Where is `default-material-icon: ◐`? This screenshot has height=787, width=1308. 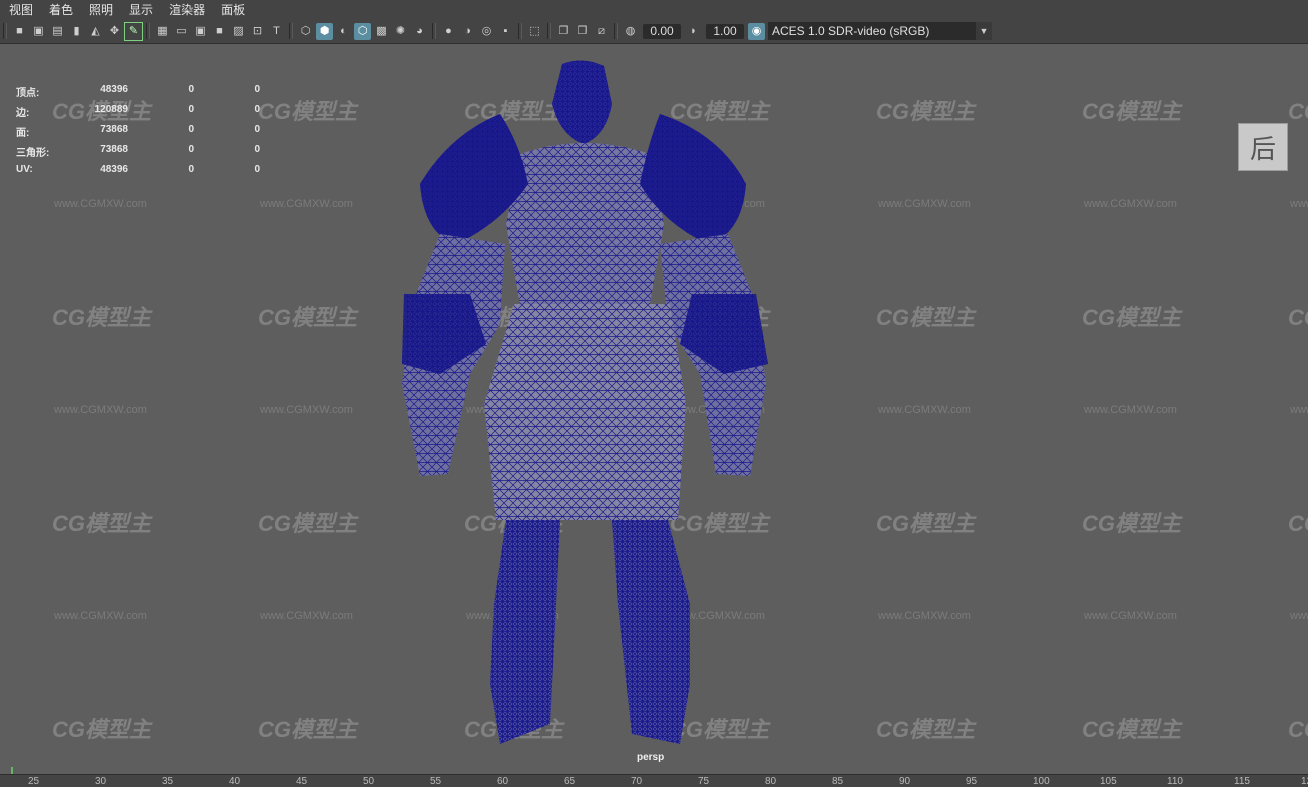 default-material-icon: ◐ is located at coordinates (343, 31).